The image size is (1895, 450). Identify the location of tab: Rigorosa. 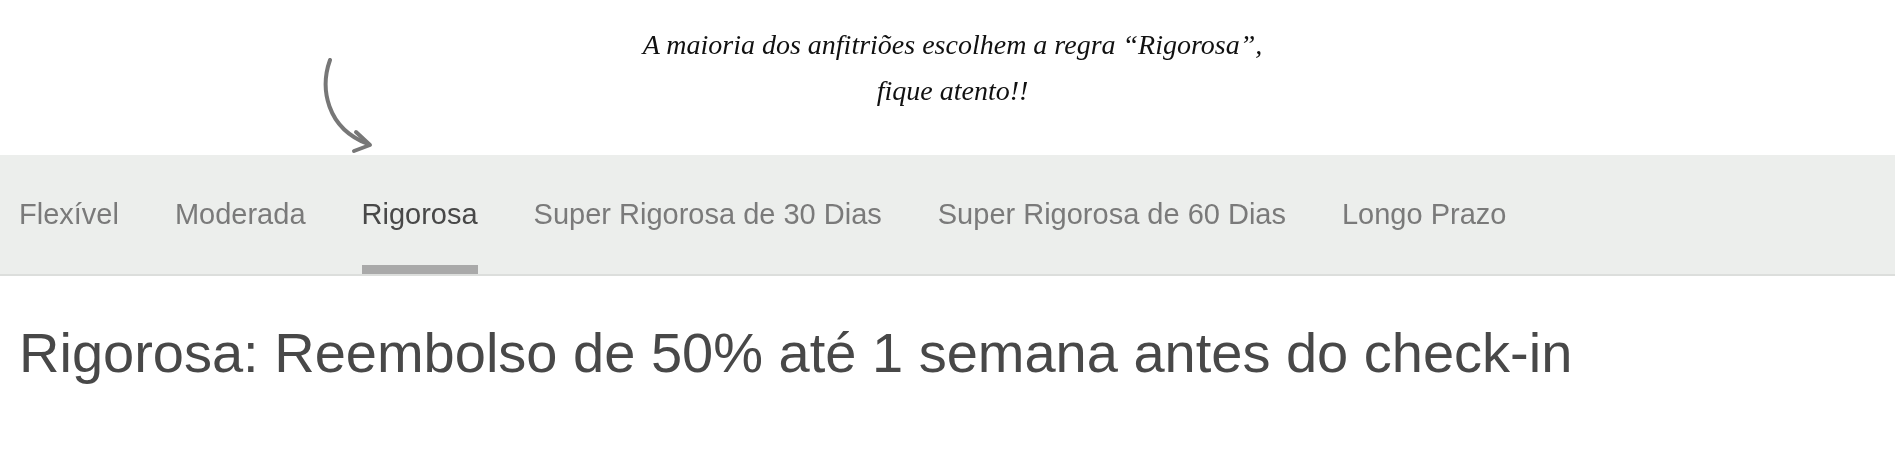
(419, 214).